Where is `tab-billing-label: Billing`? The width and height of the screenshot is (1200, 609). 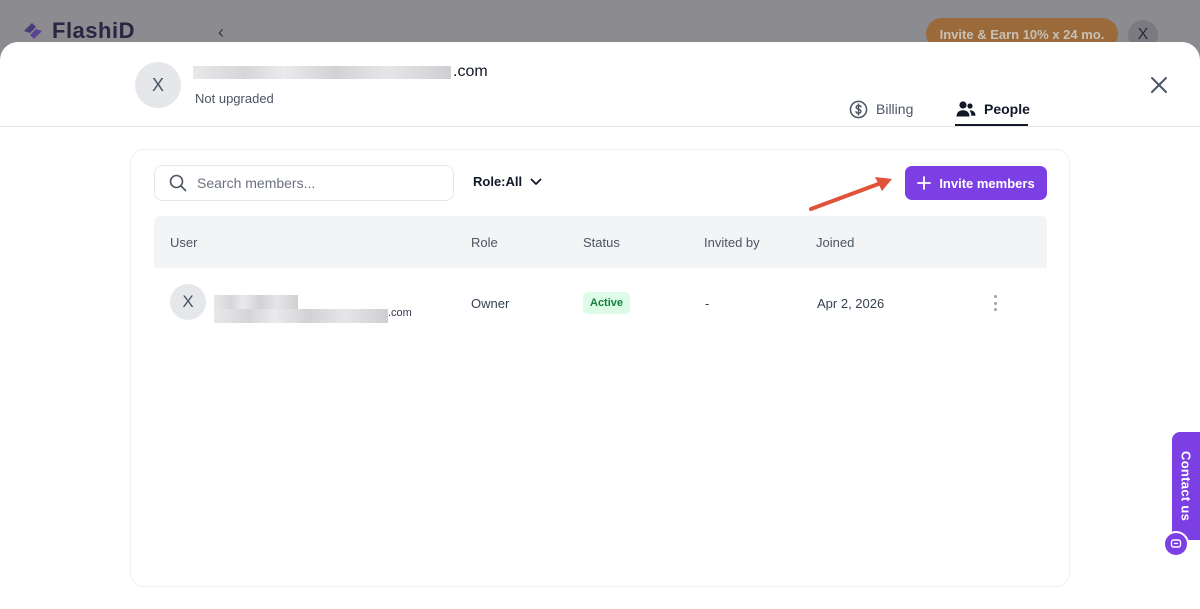 tab-billing-label: Billing is located at coordinates (895, 109).